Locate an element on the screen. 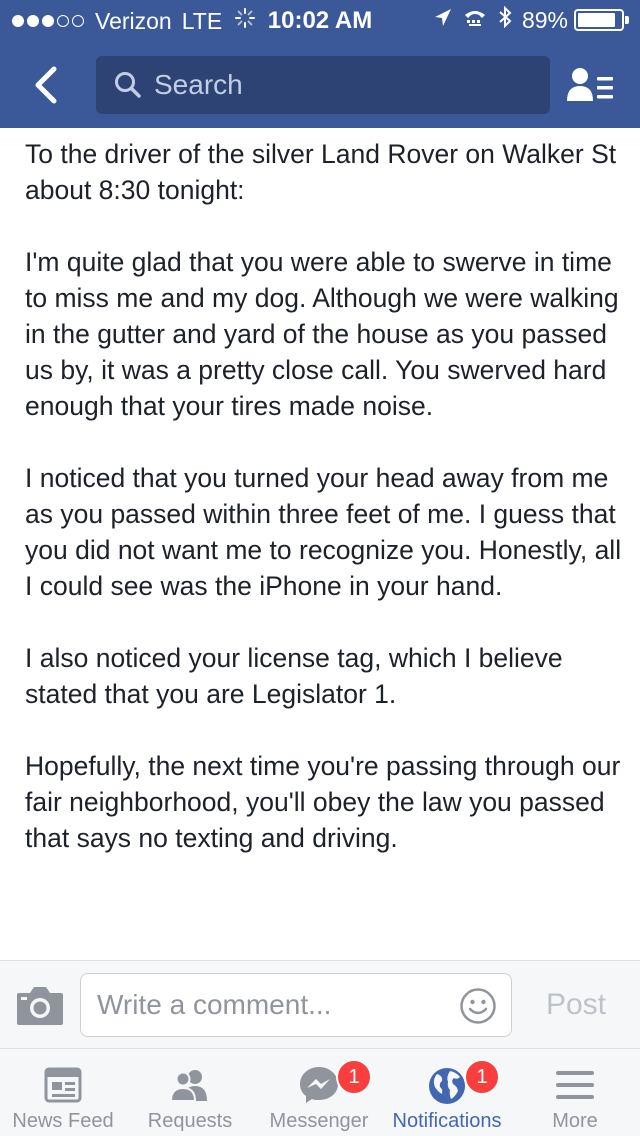 The width and height of the screenshot is (640, 1136). top-bar: Verizon LTE 10:02 AM 89% Search is located at coordinates (320, 64).